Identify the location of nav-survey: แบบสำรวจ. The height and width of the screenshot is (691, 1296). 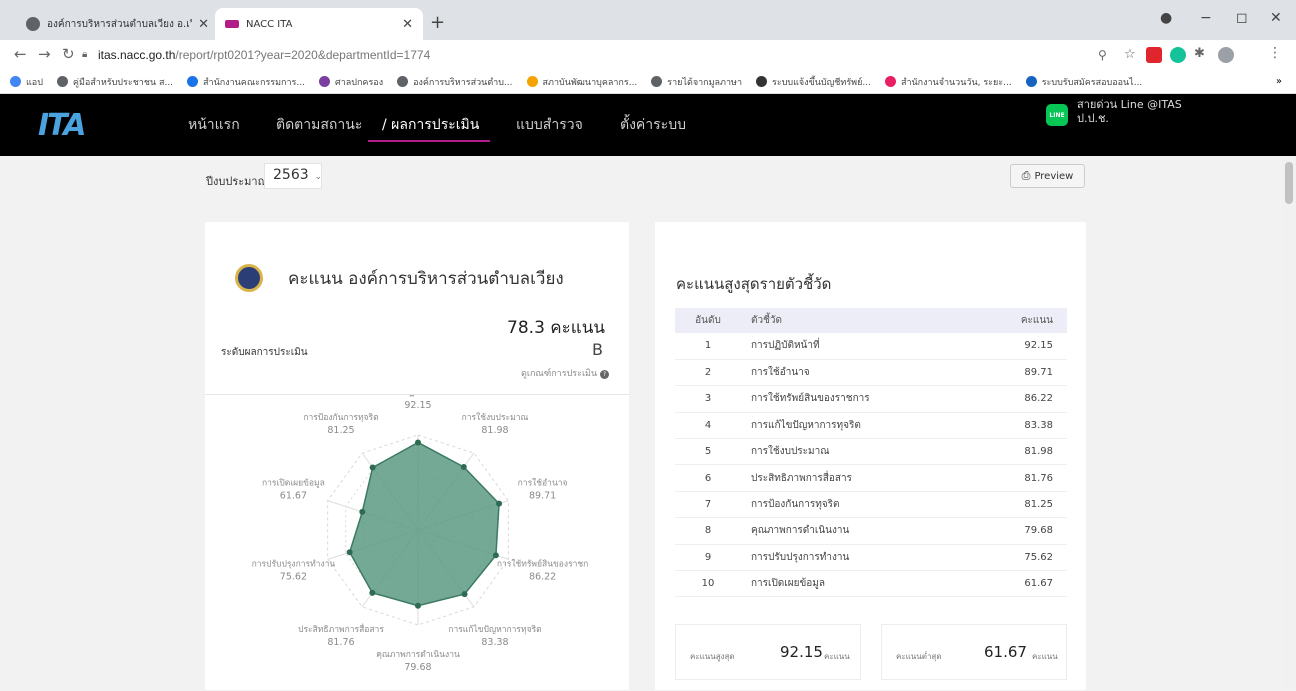
(549, 125).